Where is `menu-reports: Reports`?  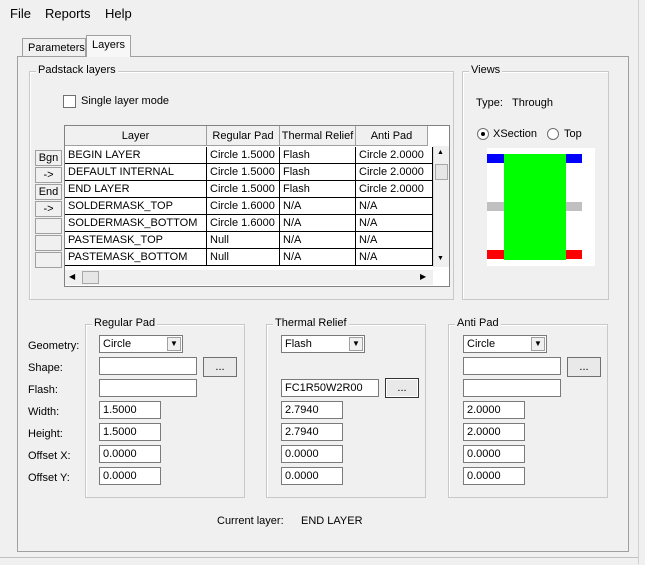
menu-reports: Reports is located at coordinates (68, 13).